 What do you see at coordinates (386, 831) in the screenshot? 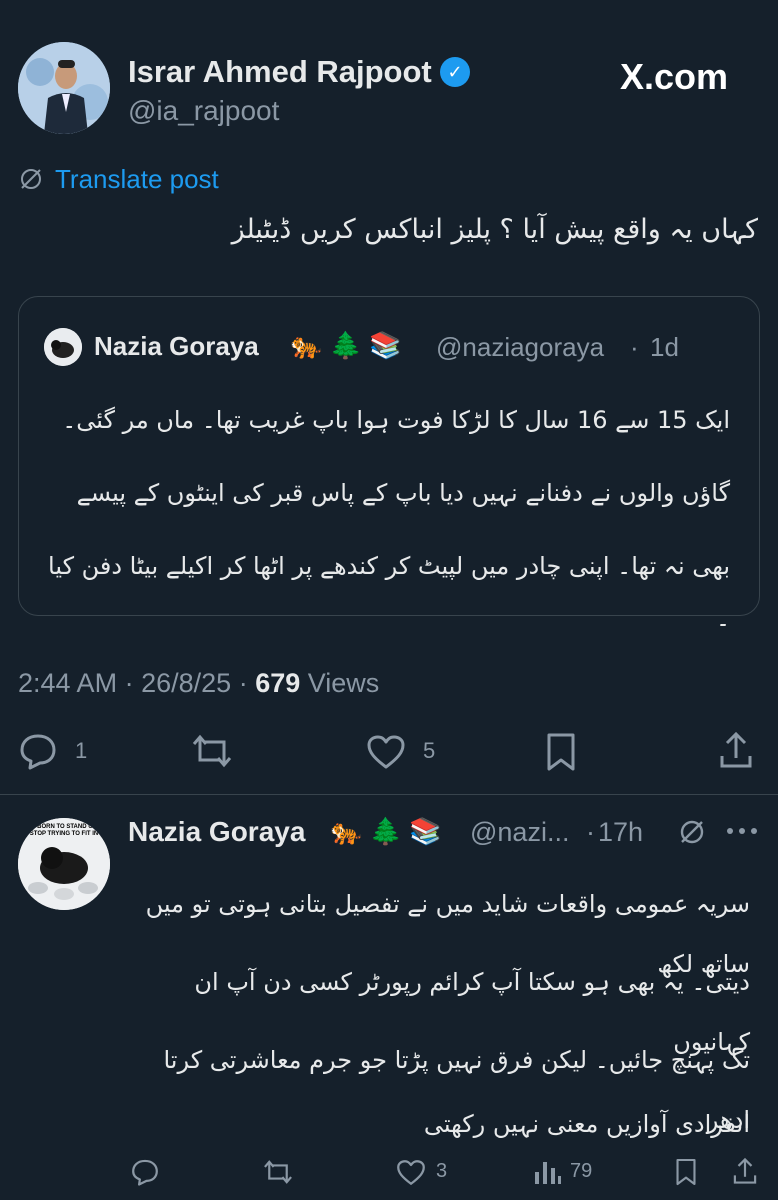
I see `reply-author-emojis: 🐅 🌲 📚` at bounding box center [386, 831].